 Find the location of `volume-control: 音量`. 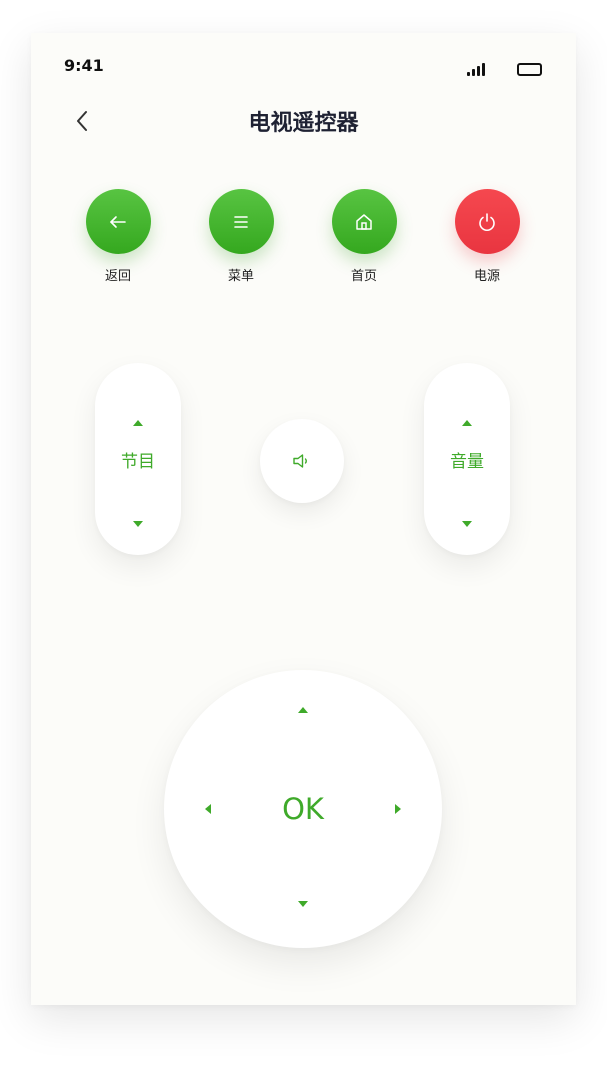

volume-control: 音量 is located at coordinates (467, 459).